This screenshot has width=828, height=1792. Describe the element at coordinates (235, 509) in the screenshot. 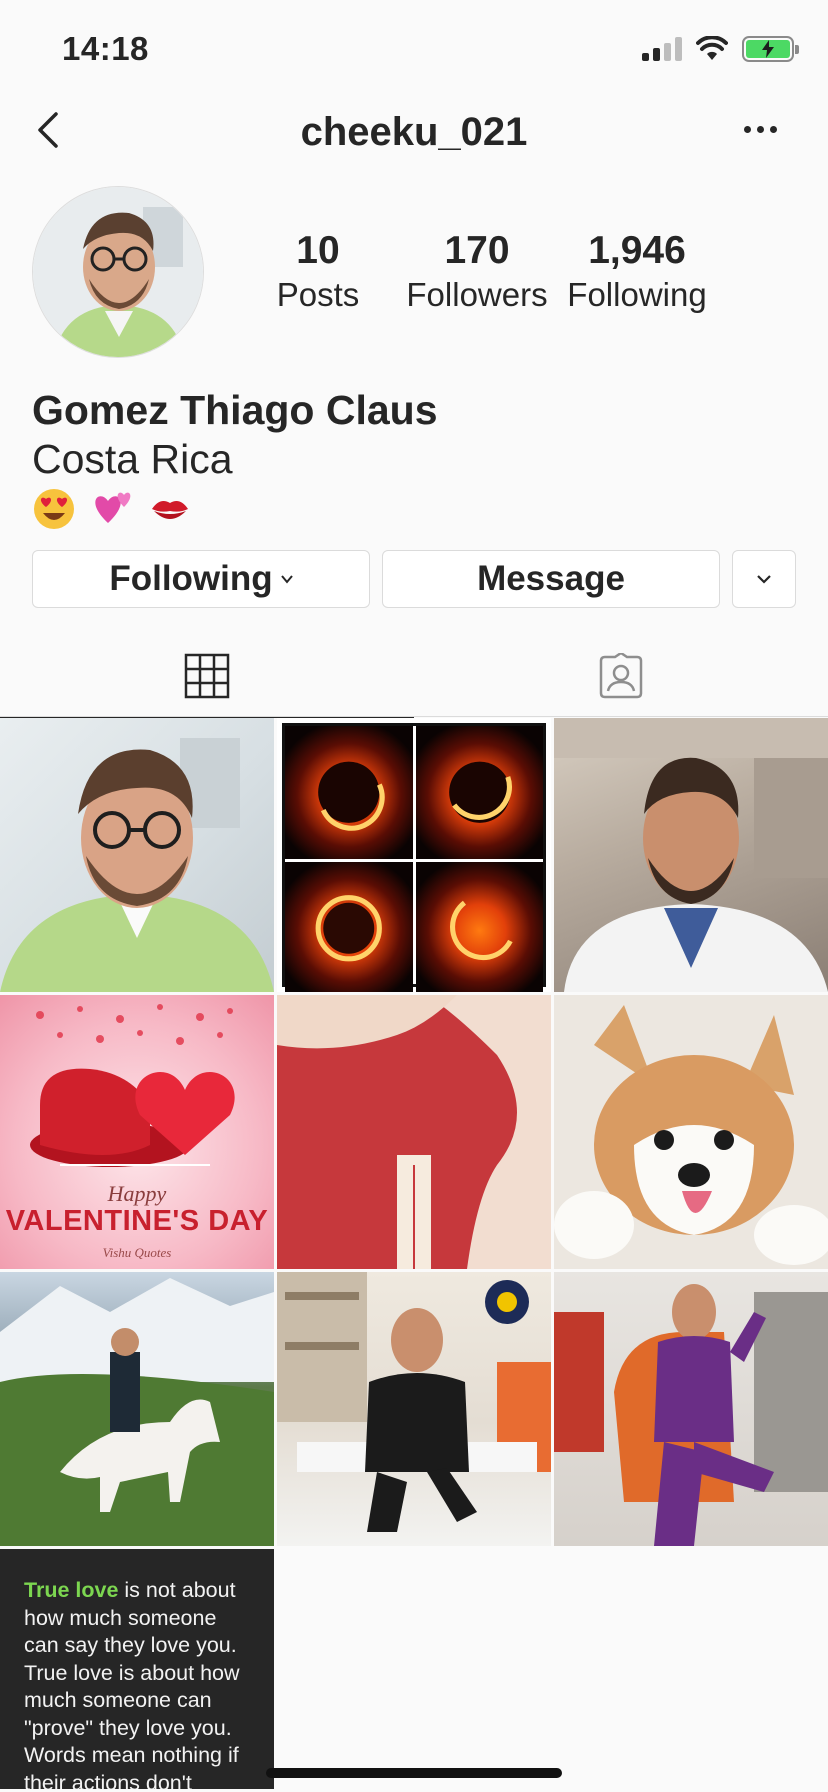

I see `bio-emoji-row` at that location.